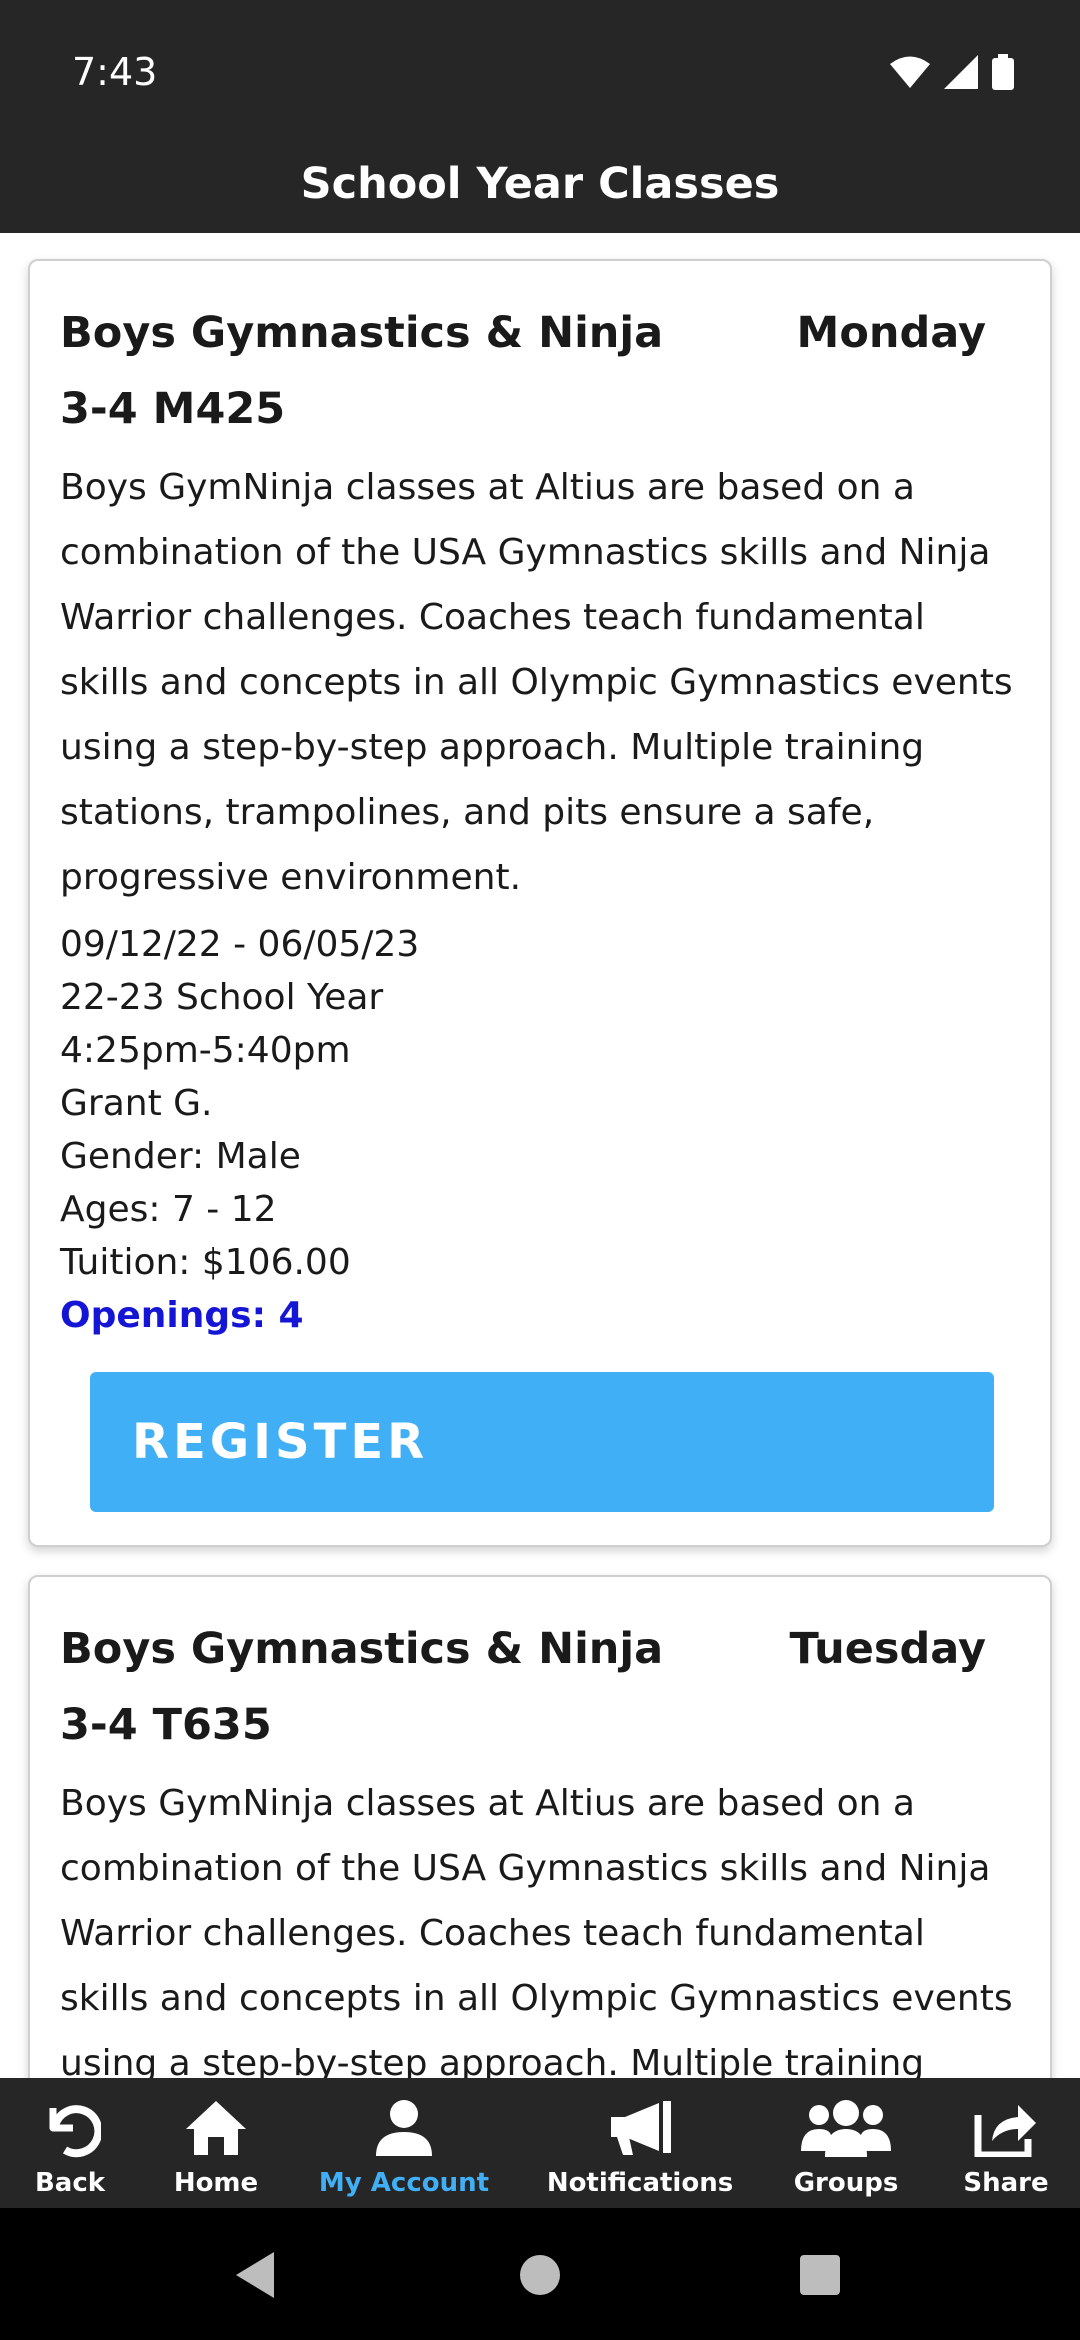 Image resolution: width=1080 pixels, height=2340 pixels. What do you see at coordinates (846, 2183) in the screenshot?
I see `nav-label: Groups` at bounding box center [846, 2183].